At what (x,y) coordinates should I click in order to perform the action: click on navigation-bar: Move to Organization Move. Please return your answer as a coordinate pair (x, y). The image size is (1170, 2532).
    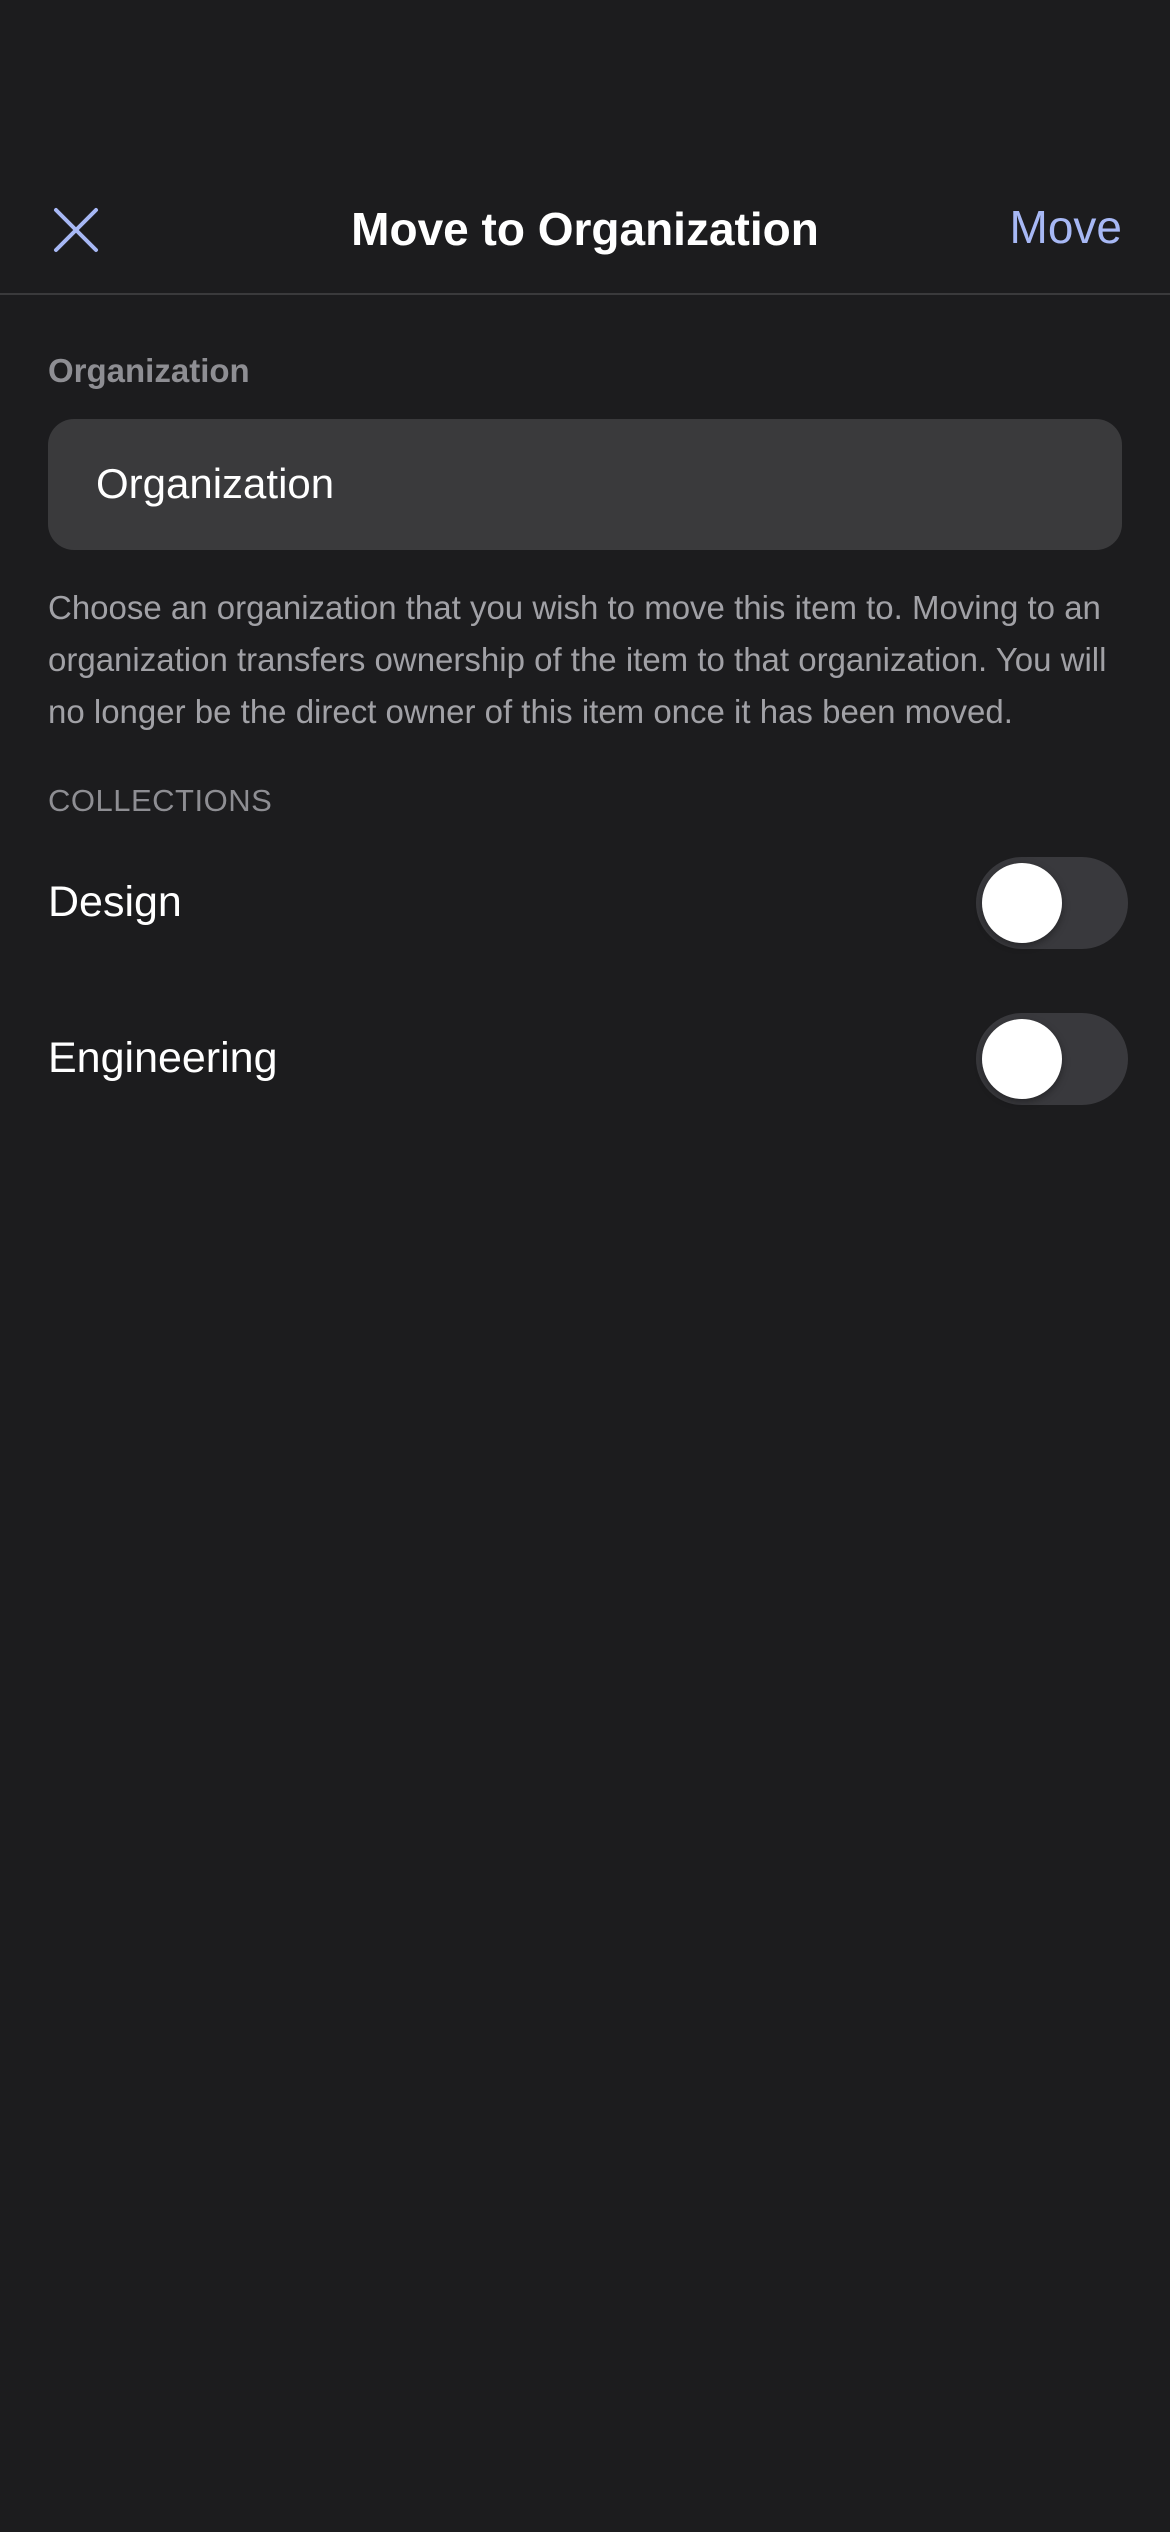
    Looking at the image, I should click on (585, 222).